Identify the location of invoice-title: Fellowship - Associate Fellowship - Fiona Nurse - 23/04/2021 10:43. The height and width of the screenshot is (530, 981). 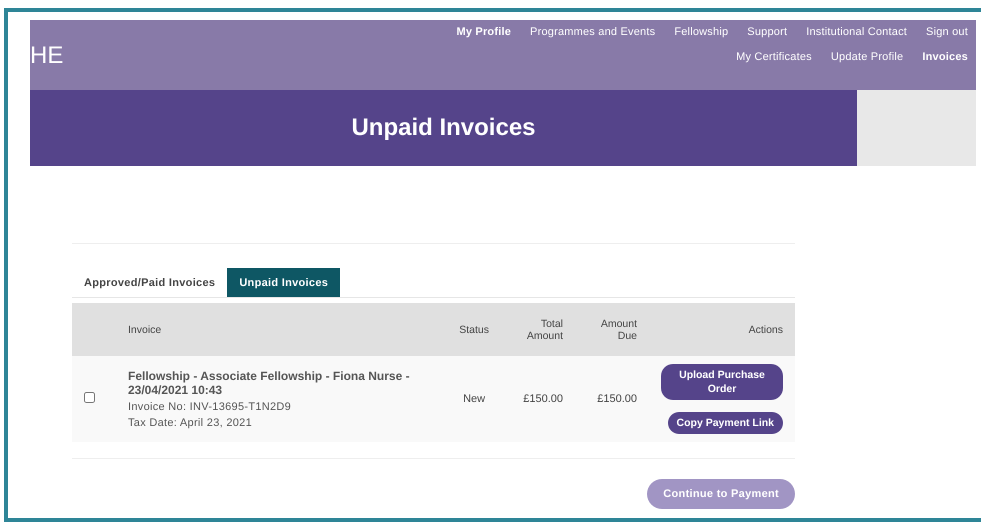
(269, 383).